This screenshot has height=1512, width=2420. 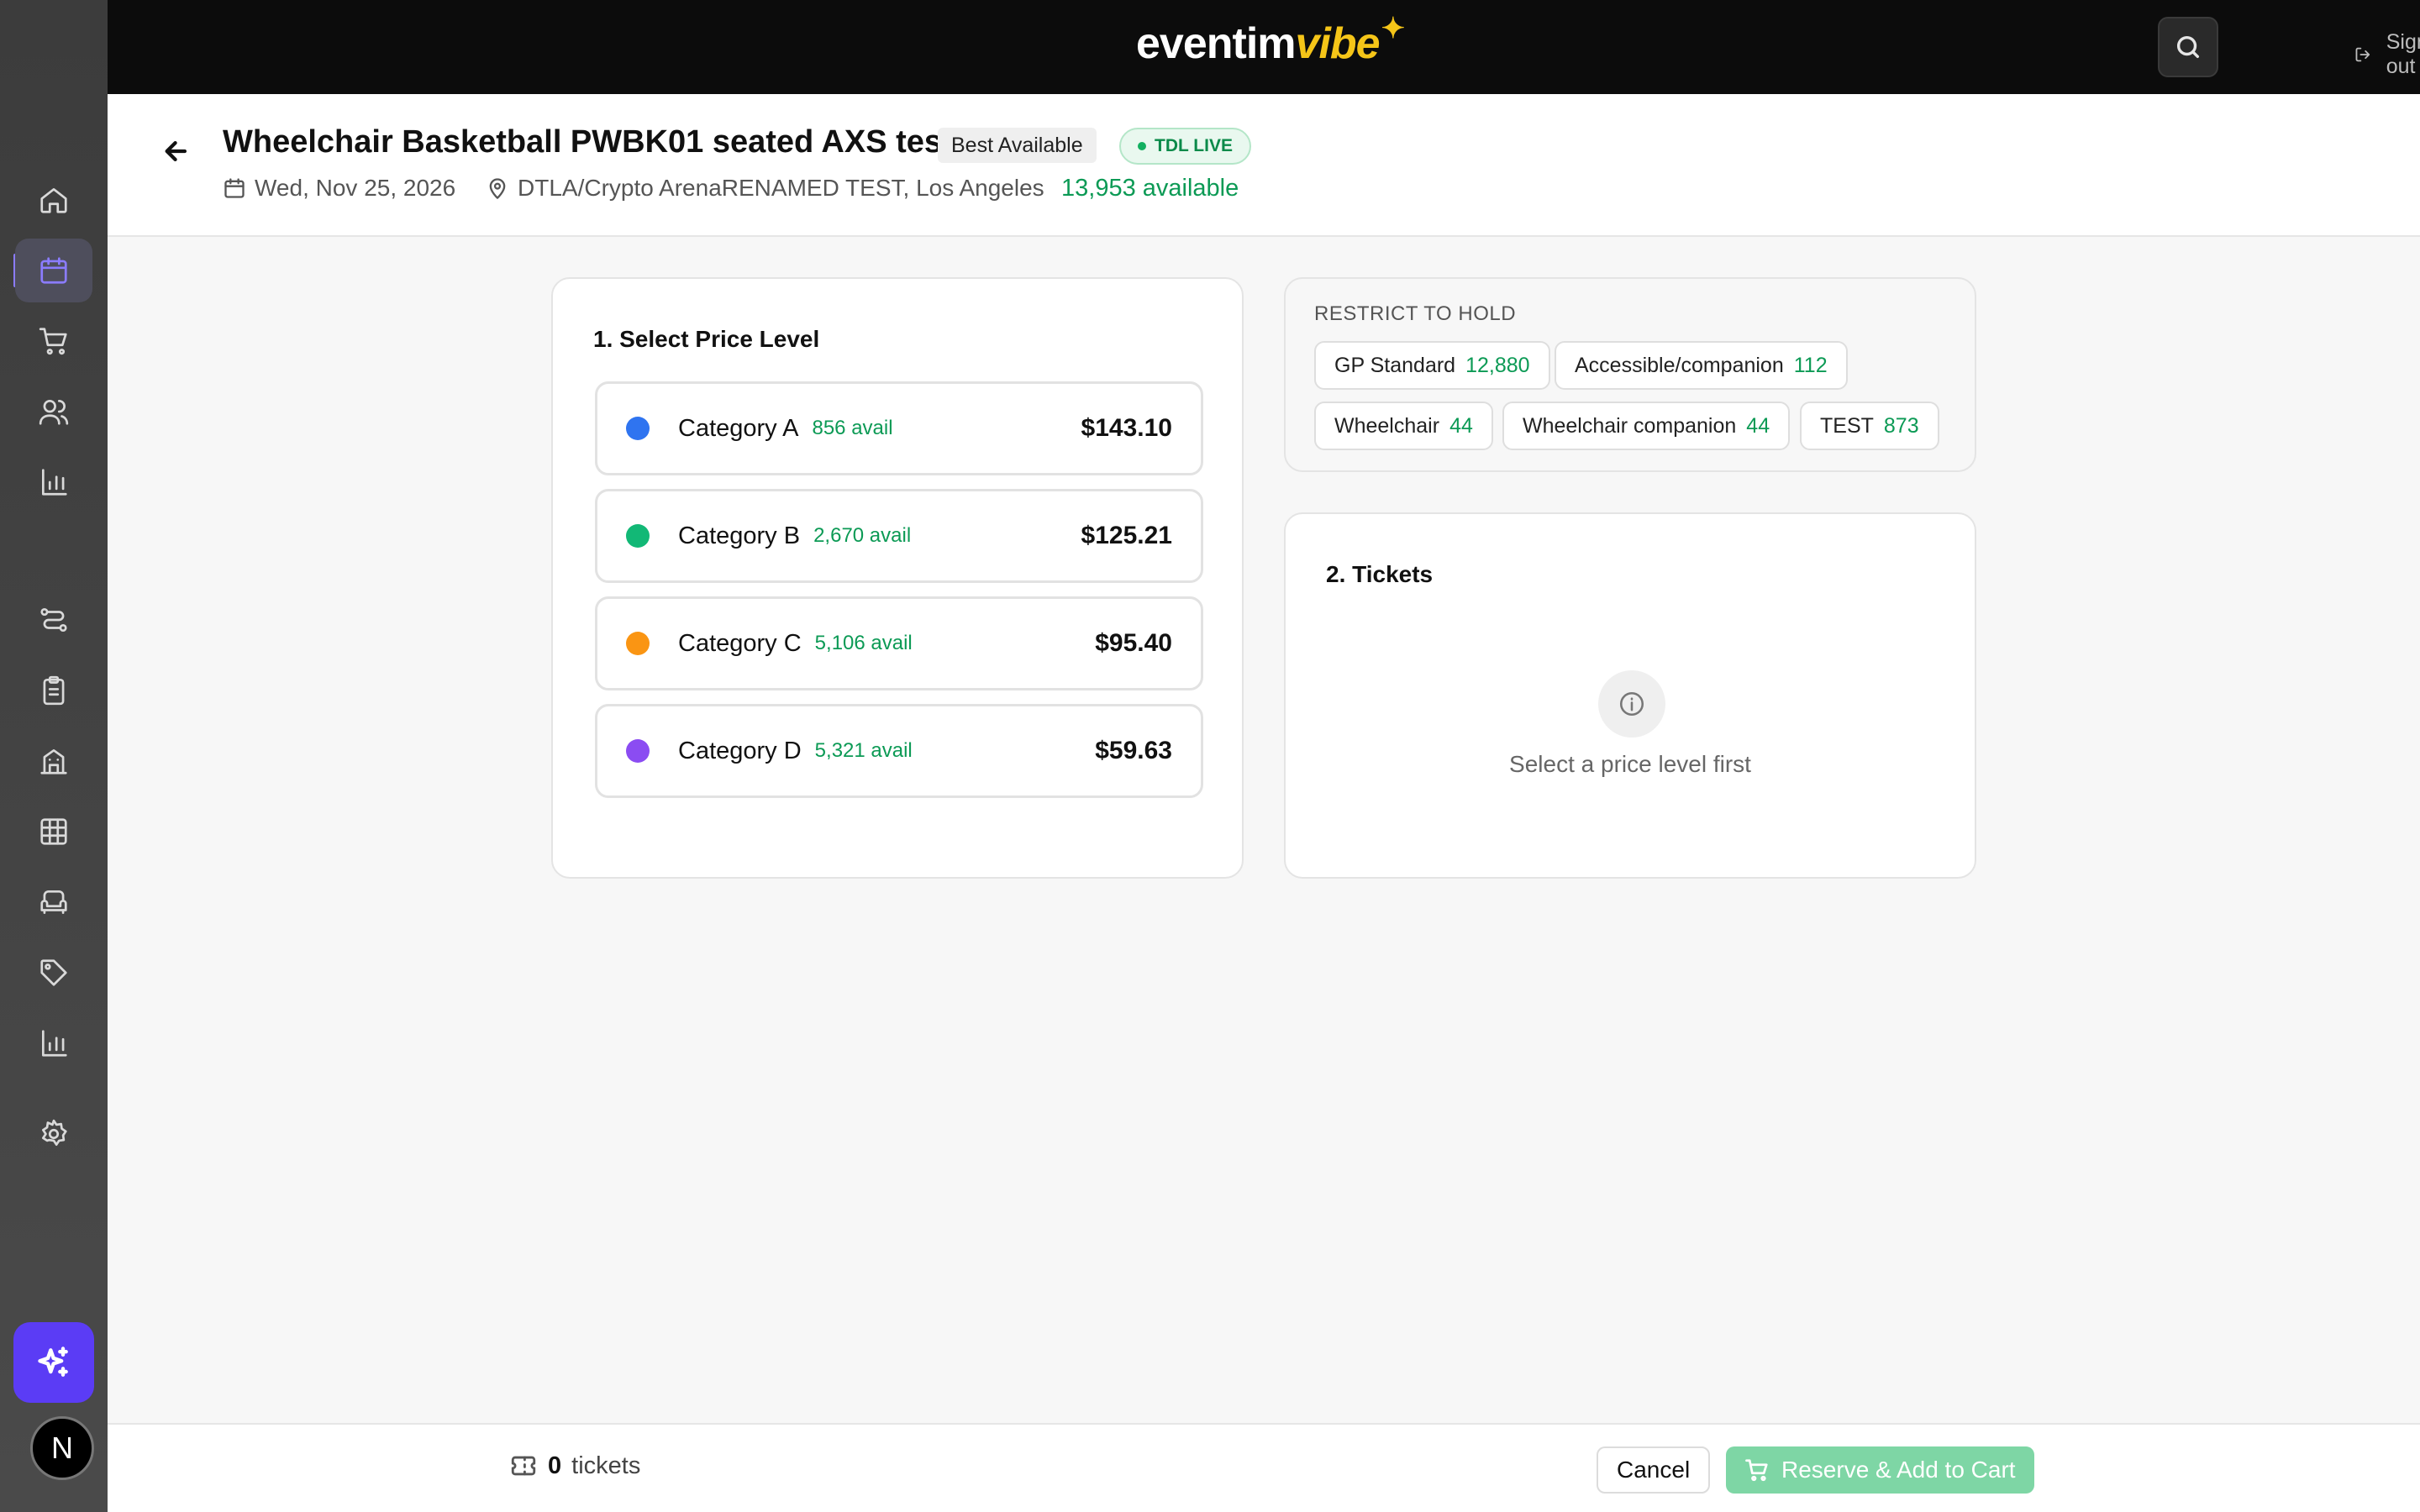 I want to click on price-level-option: Category C 5,106 avail $95.40, so click(x=899, y=643).